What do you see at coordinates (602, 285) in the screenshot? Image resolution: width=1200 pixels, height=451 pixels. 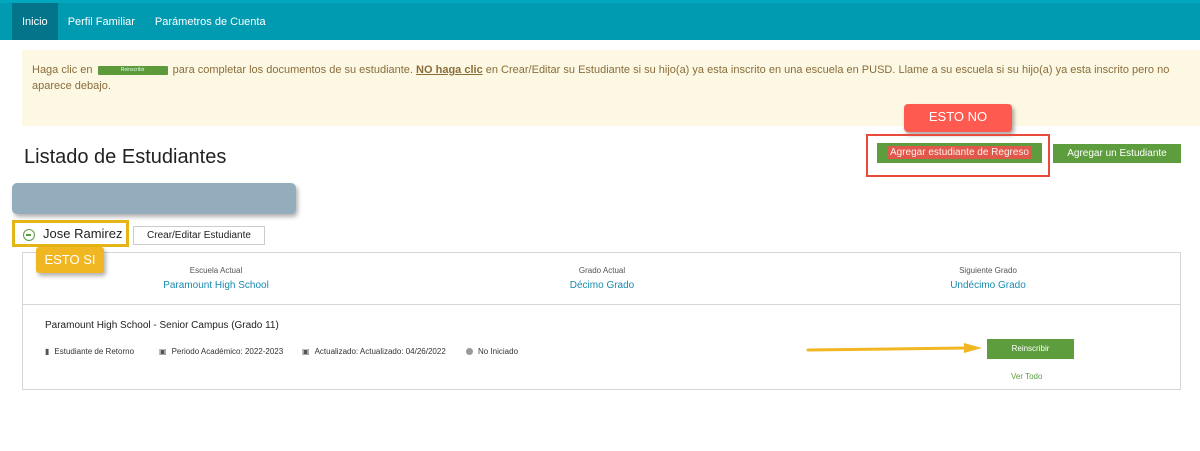 I see `current-grade-link: Décimo Grado` at bounding box center [602, 285].